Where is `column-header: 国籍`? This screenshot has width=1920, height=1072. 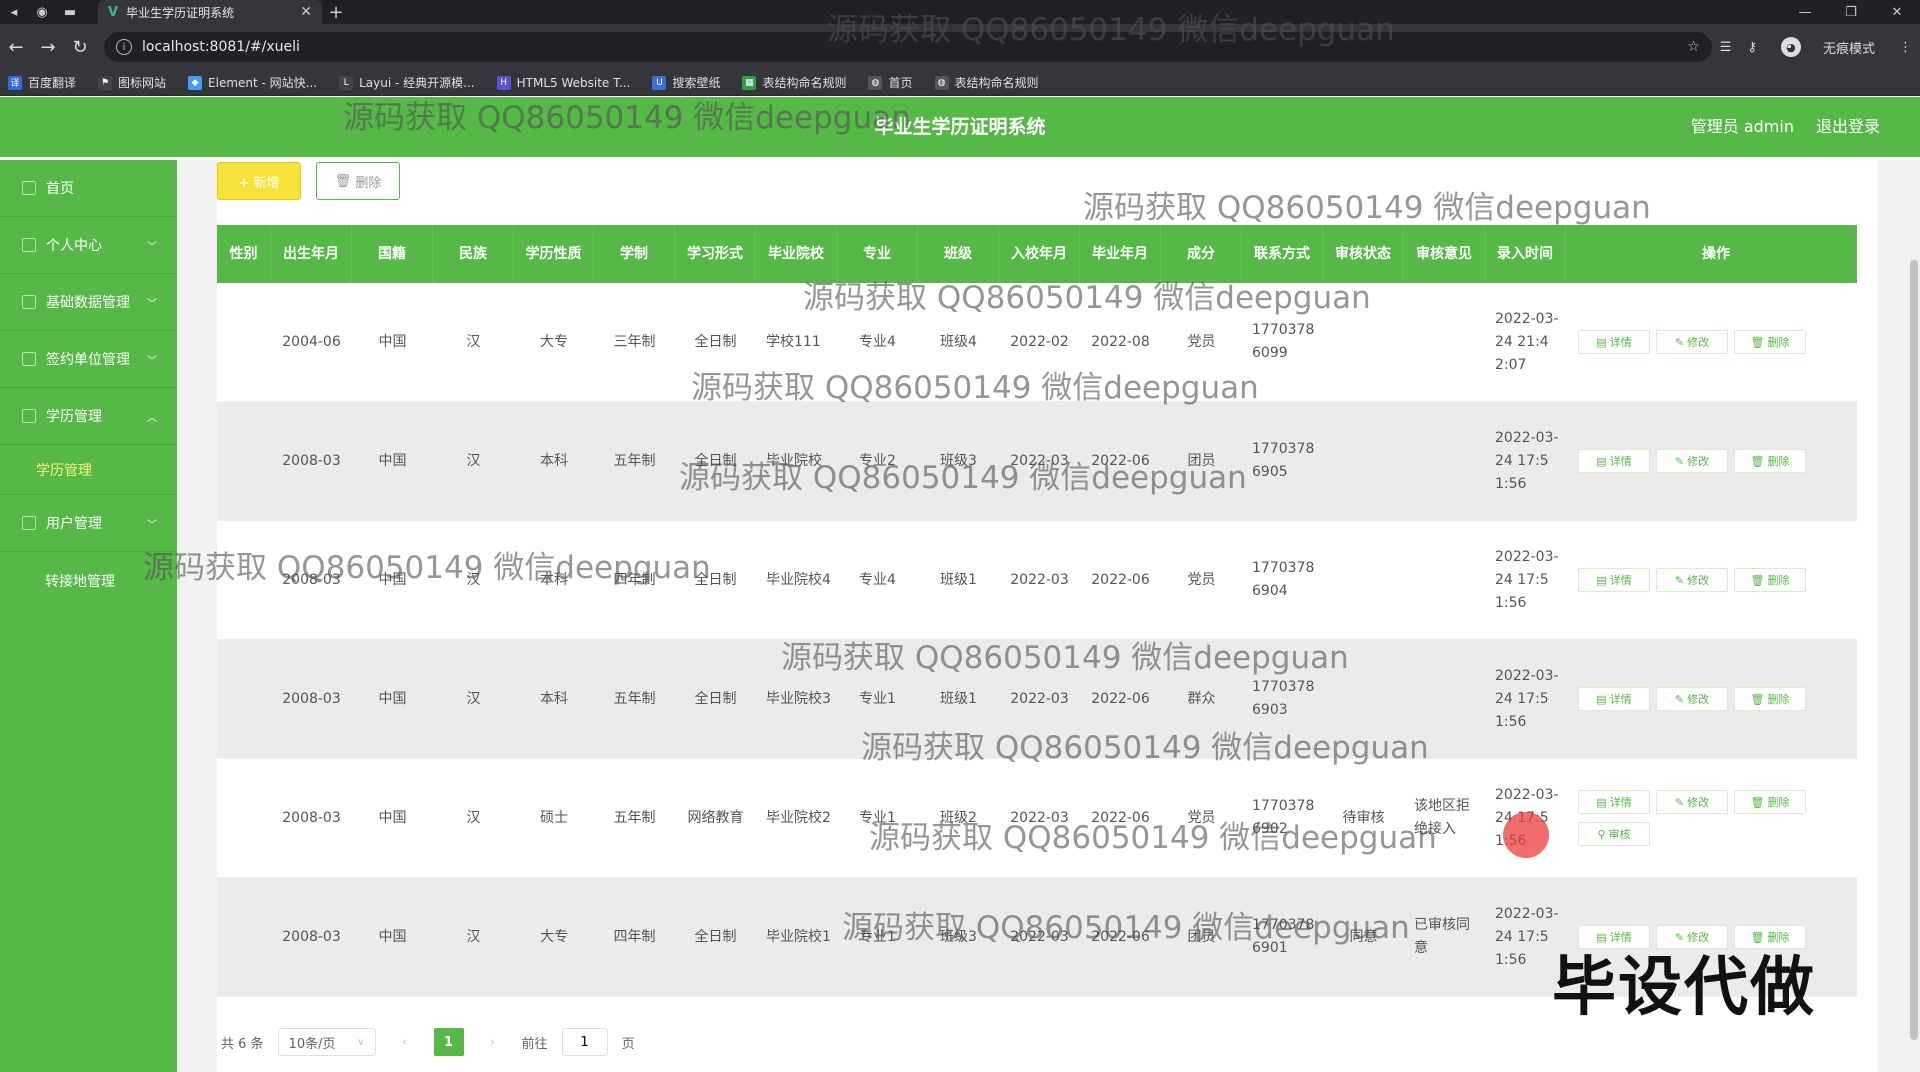 column-header: 国籍 is located at coordinates (392, 254).